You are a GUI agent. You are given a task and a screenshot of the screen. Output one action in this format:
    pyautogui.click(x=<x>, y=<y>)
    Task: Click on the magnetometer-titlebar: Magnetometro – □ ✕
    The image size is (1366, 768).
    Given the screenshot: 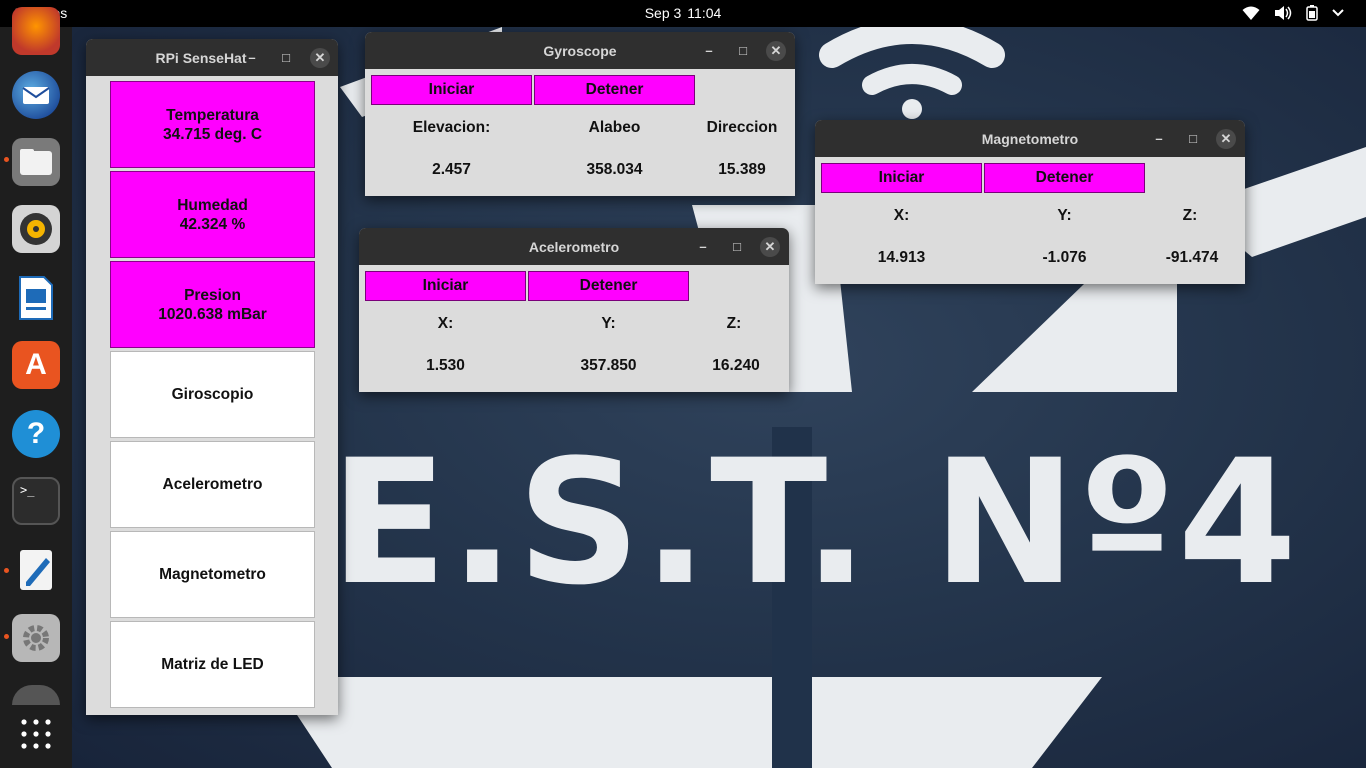 What is the action you would take?
    pyautogui.click(x=1030, y=138)
    